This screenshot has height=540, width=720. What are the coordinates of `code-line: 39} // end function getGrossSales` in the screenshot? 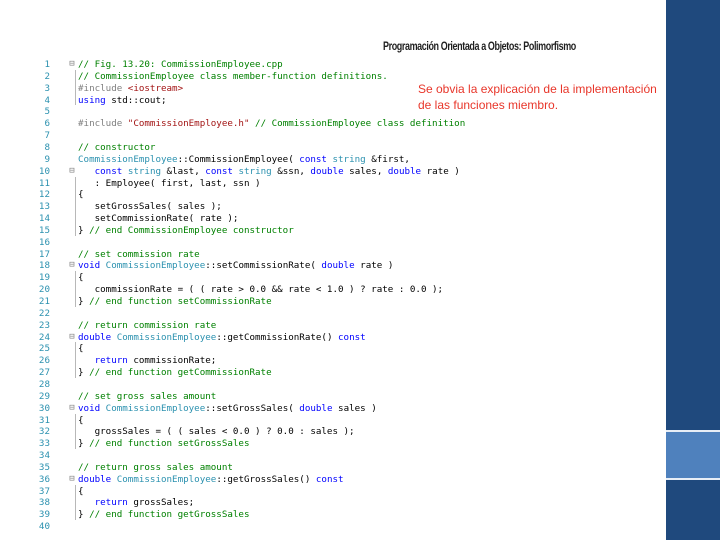 It's located at (342, 515).